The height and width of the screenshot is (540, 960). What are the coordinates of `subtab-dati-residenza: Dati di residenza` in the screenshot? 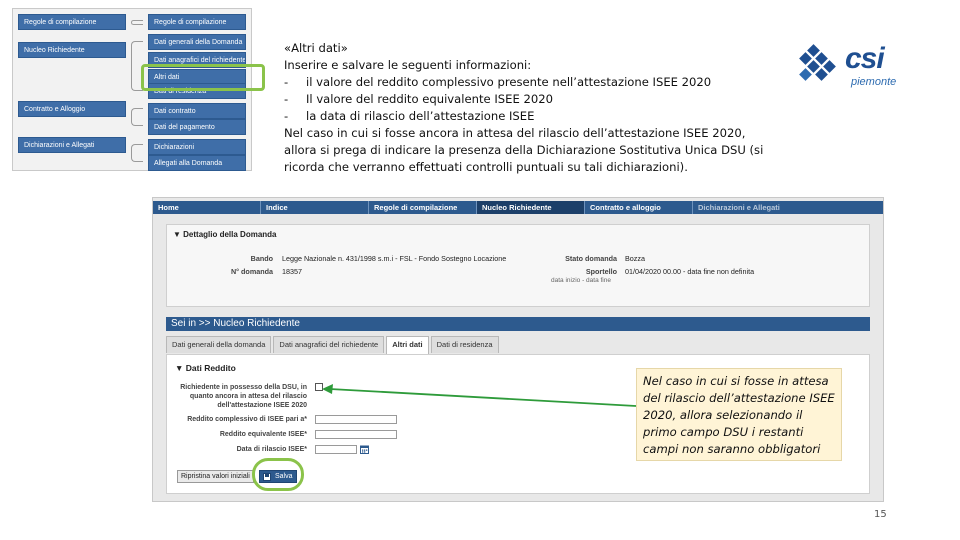 It's located at (464, 344).